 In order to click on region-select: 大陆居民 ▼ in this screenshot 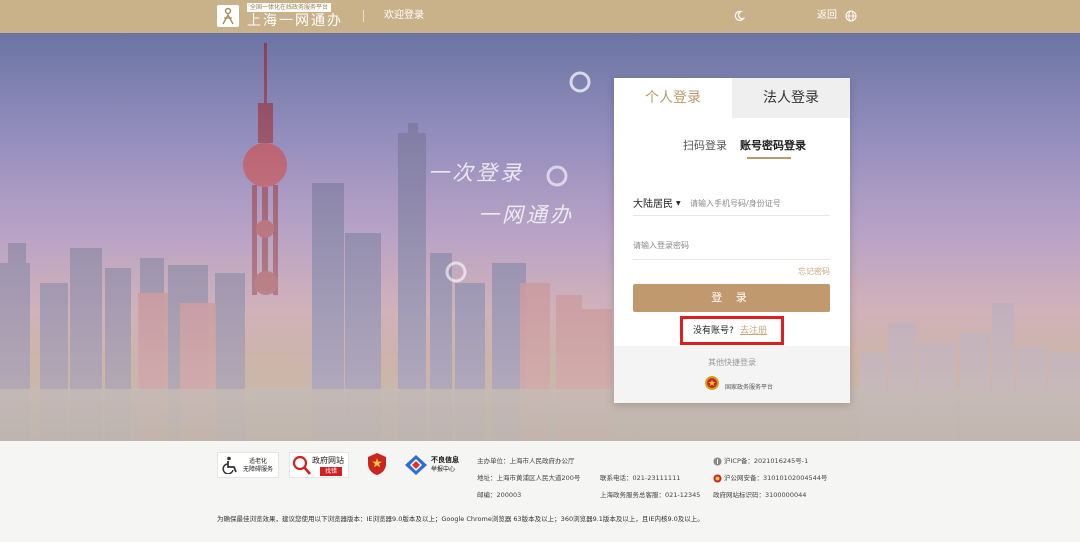, I will do `click(657, 204)`.